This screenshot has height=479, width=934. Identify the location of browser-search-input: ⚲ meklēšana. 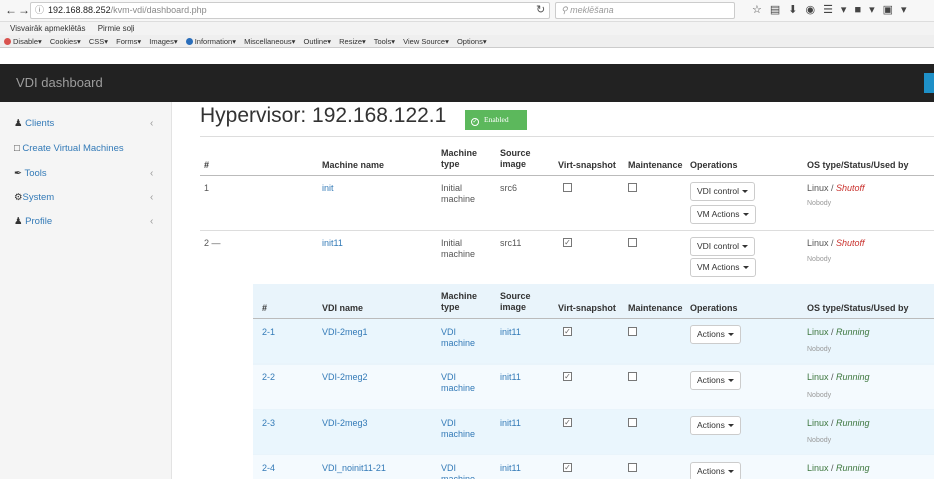
(645, 10).